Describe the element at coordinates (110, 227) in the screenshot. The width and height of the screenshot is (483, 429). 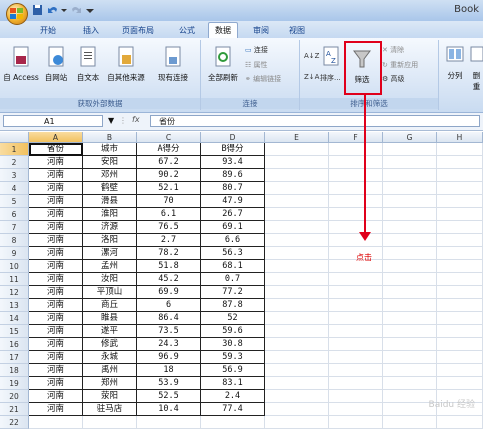
I see `table-cell: 济源` at that location.